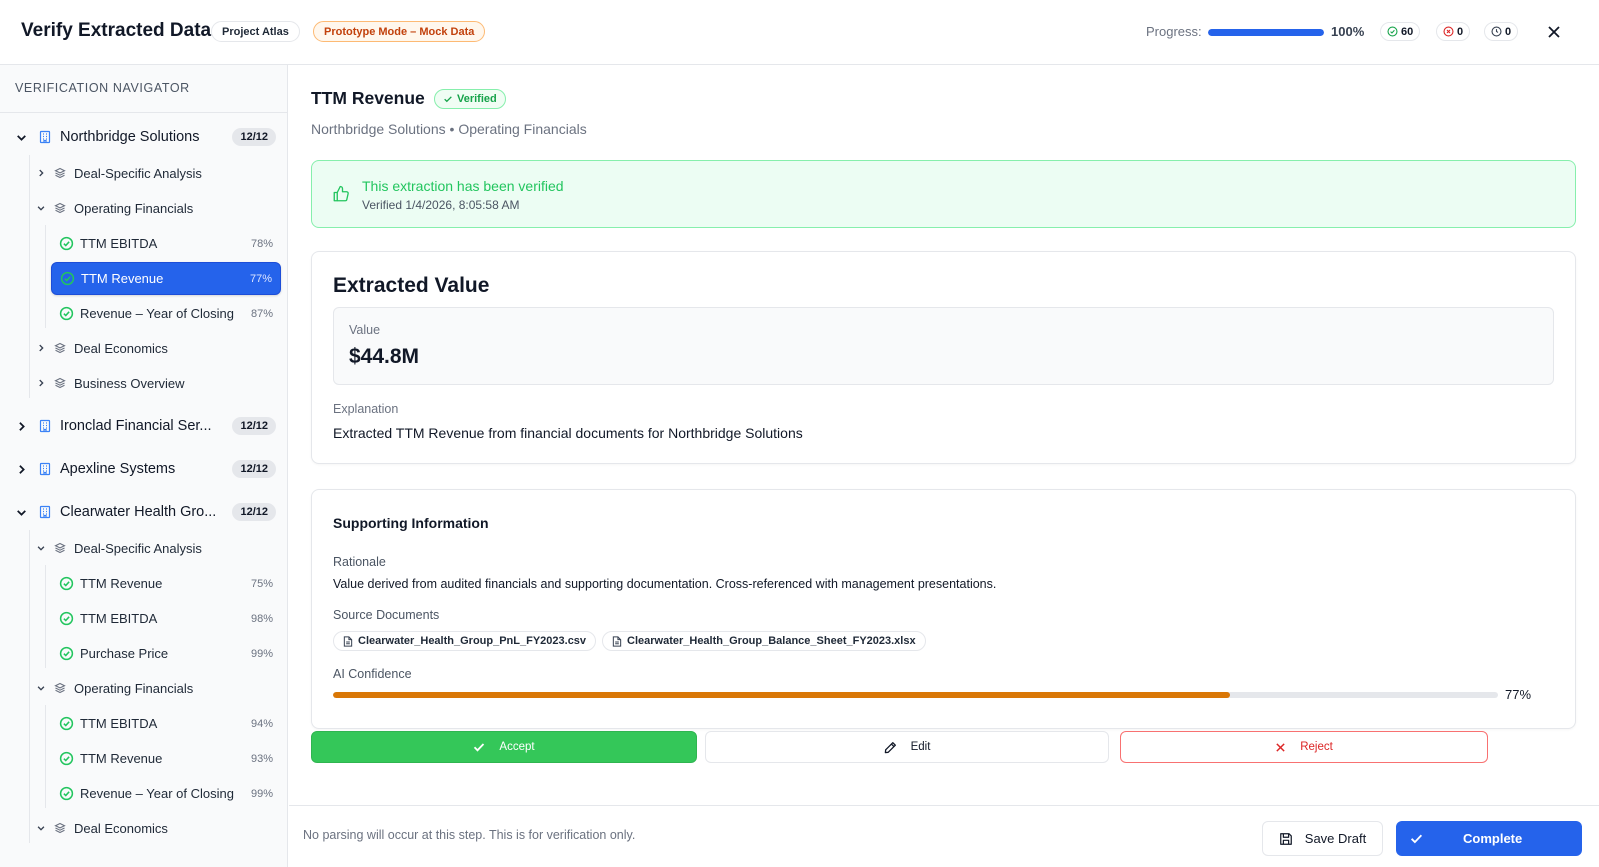 The image size is (1599, 867). I want to click on category-name: Operating Financials, so click(134, 208).